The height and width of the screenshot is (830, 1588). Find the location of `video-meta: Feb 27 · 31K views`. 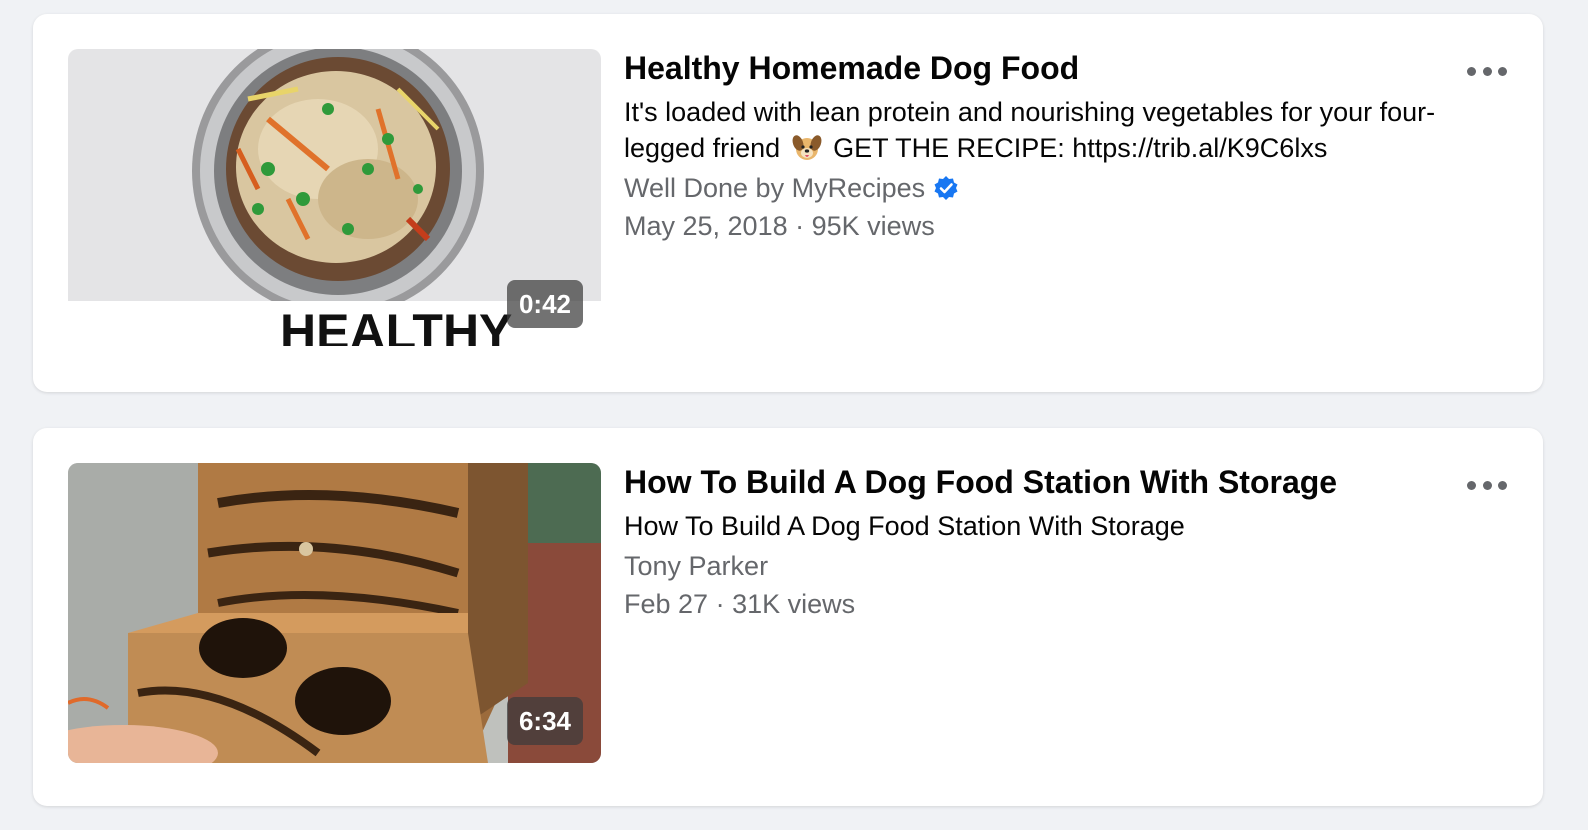

video-meta: Feb 27 · 31K views is located at coordinates (1038, 604).